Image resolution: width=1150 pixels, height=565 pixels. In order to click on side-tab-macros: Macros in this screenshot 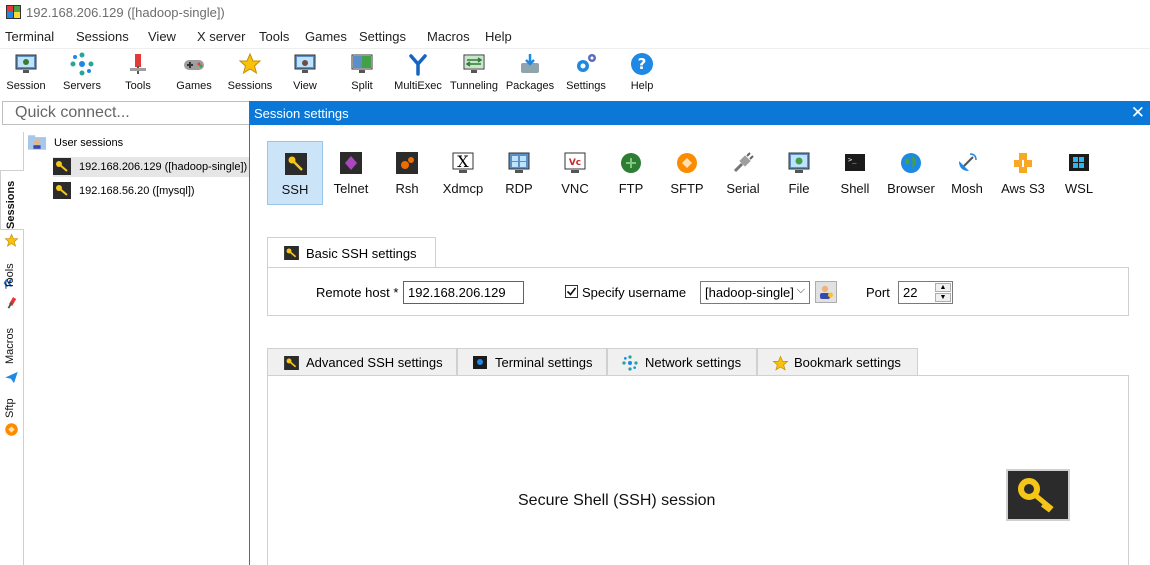, I will do `click(12, 346)`.